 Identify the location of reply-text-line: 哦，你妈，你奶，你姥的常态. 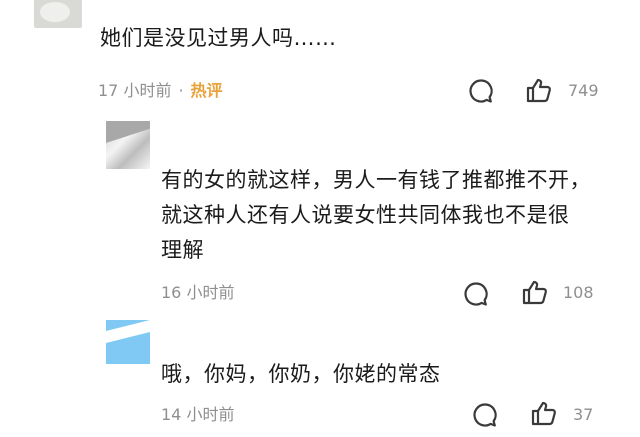
(301, 374).